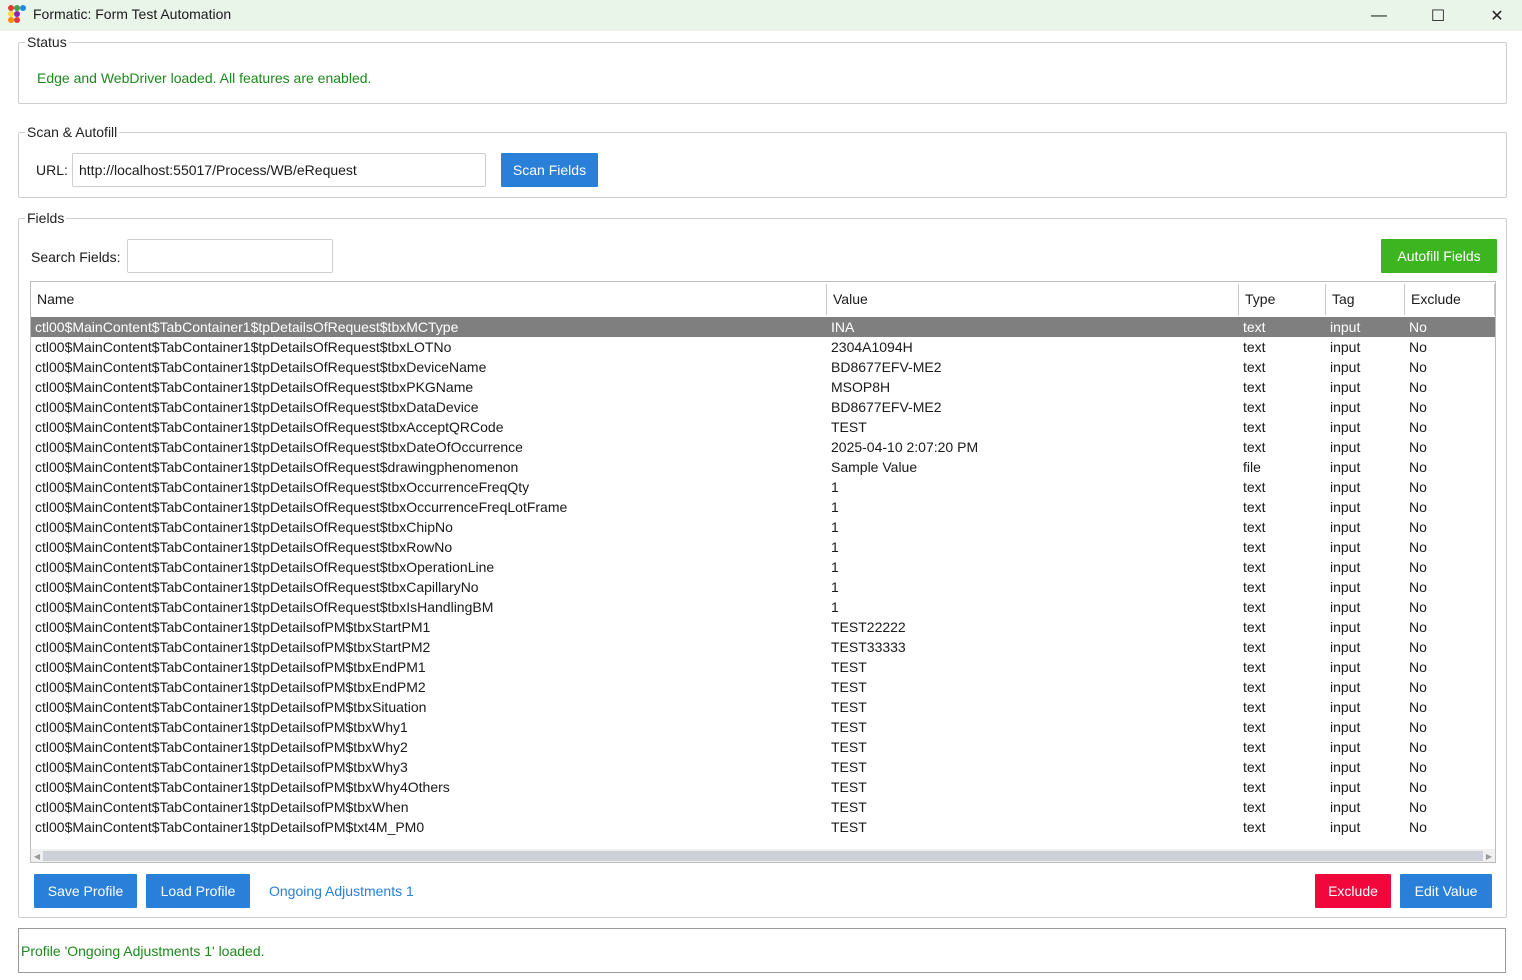 This screenshot has height=980, width=1522. Describe the element at coordinates (1365, 299) in the screenshot. I see `column-header-tag: Tag` at that location.